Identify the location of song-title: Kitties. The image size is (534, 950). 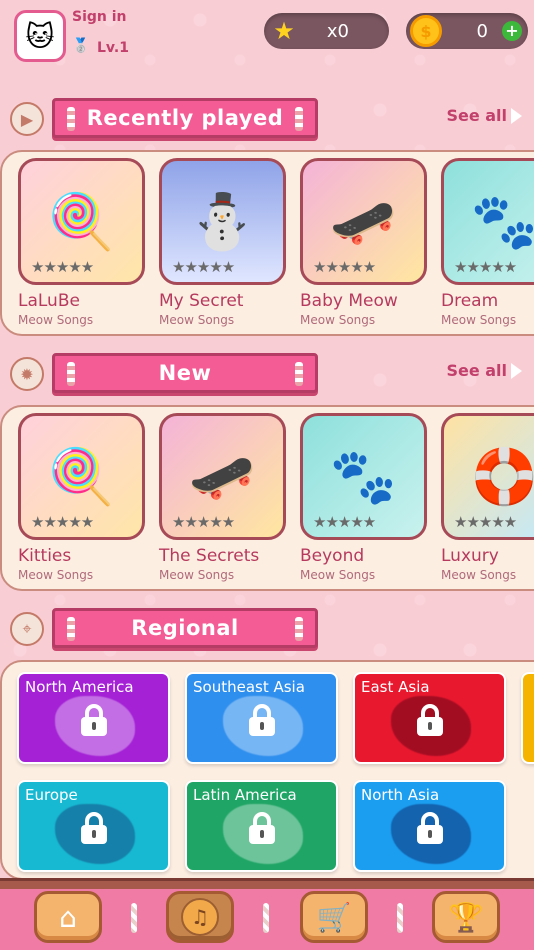
(45, 556).